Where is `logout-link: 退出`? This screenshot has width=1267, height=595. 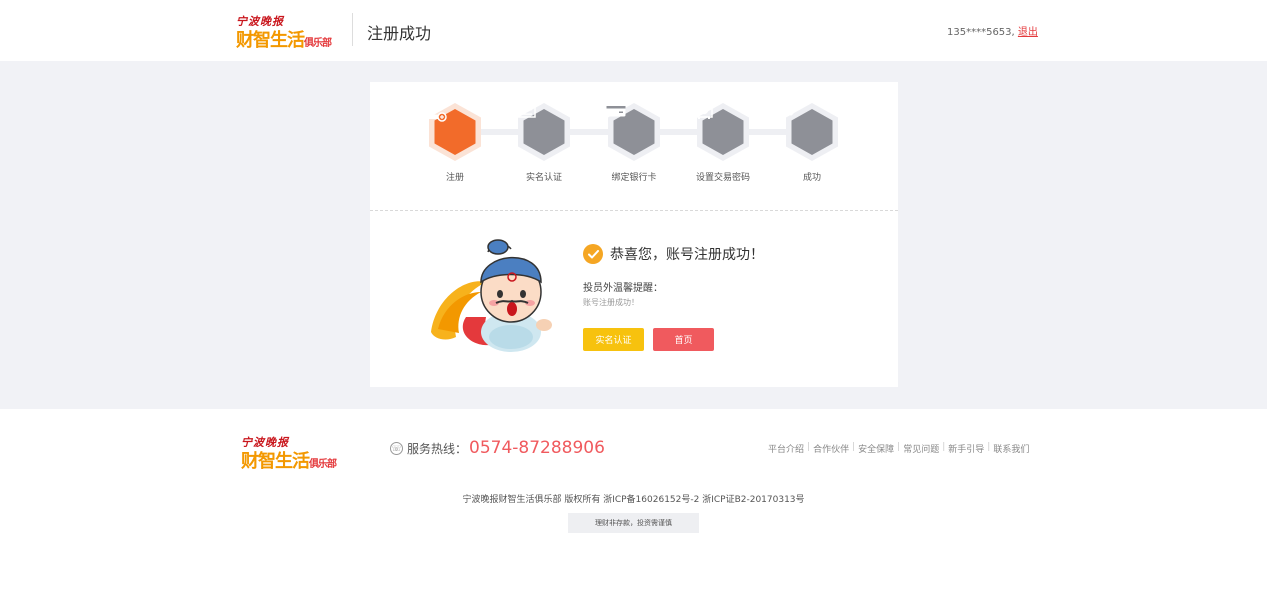 logout-link: 退出 is located at coordinates (1028, 32).